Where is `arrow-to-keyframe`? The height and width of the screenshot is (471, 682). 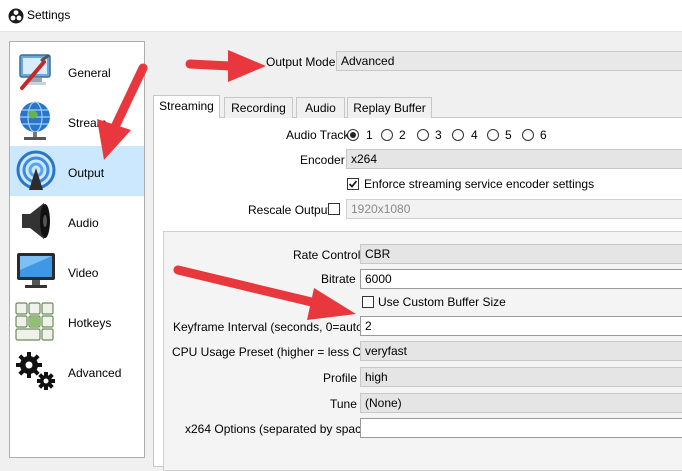
arrow-to-keyframe is located at coordinates (264, 292).